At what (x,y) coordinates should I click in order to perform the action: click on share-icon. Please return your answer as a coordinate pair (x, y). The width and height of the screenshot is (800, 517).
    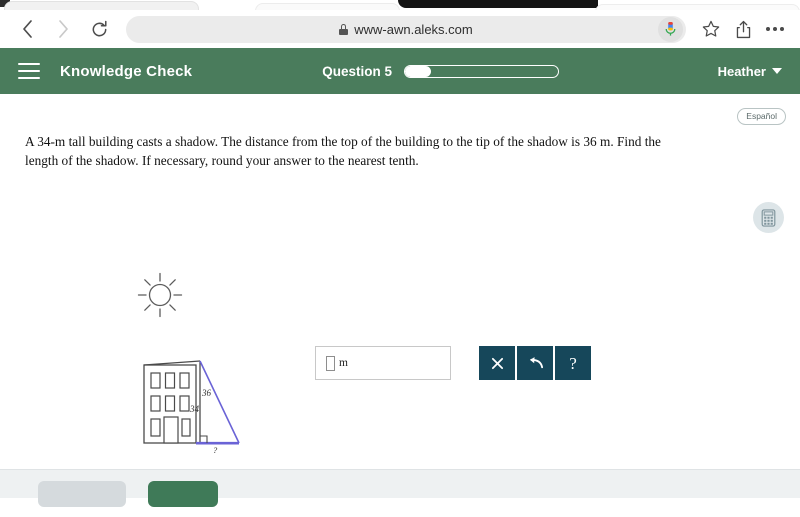
    Looking at the image, I should click on (743, 29).